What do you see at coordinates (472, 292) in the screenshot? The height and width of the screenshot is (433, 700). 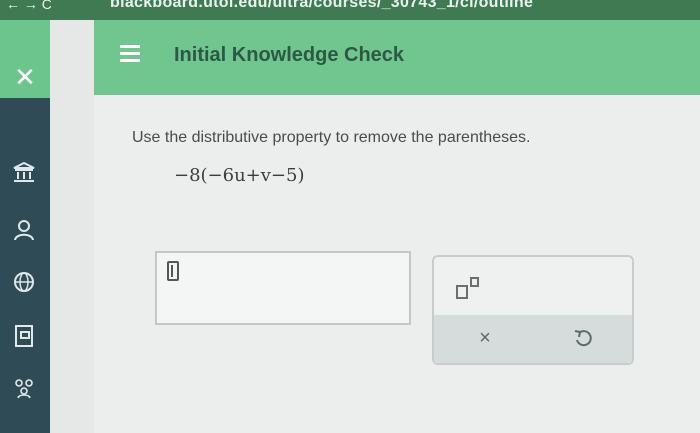 I see `exponent-icon` at bounding box center [472, 292].